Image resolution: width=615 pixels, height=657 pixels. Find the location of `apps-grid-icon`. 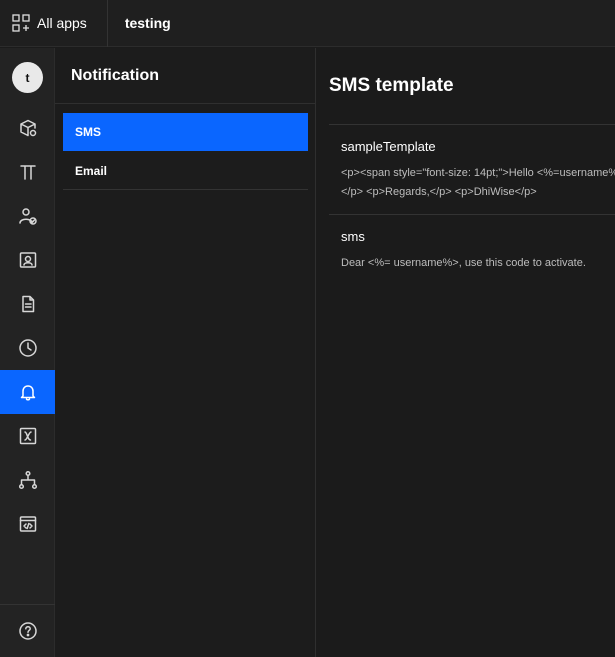

apps-grid-icon is located at coordinates (21, 23).